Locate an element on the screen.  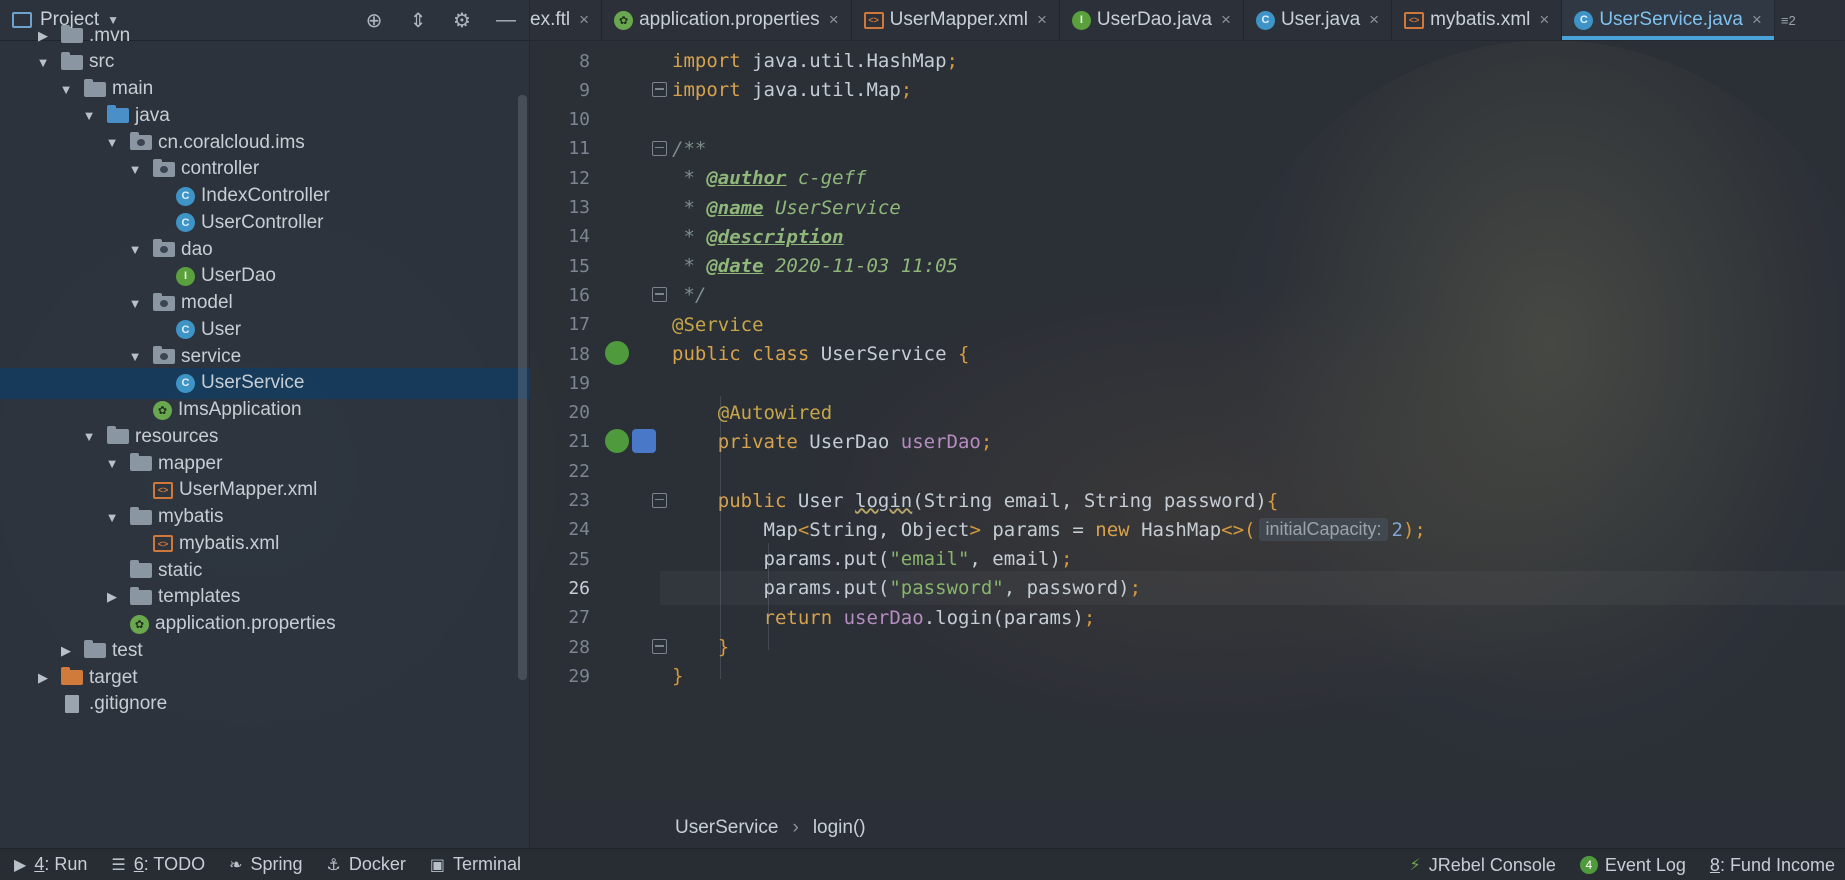
code-token: { is located at coordinates (1272, 500).